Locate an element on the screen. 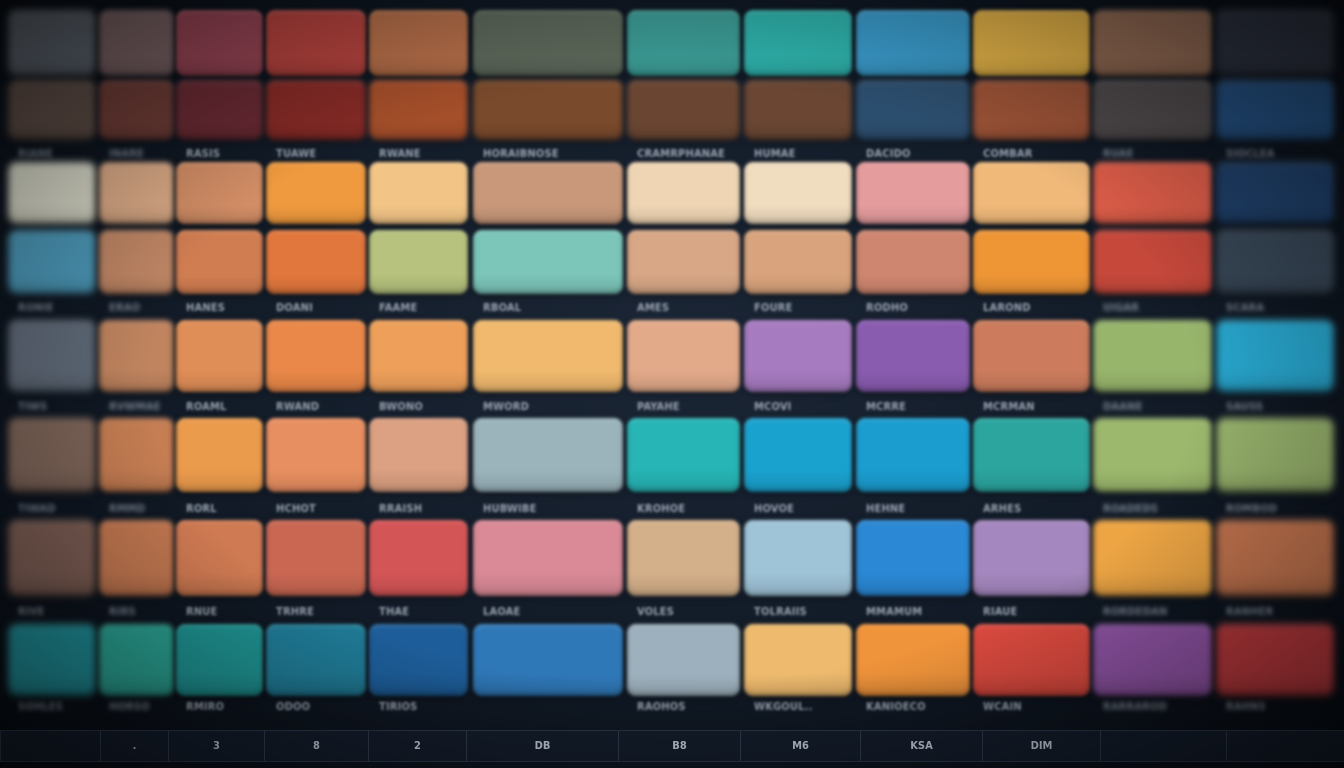 Image resolution: width=1344 pixels, height=768 pixels. bottom-bar-segment: 3 is located at coordinates (216, 746).